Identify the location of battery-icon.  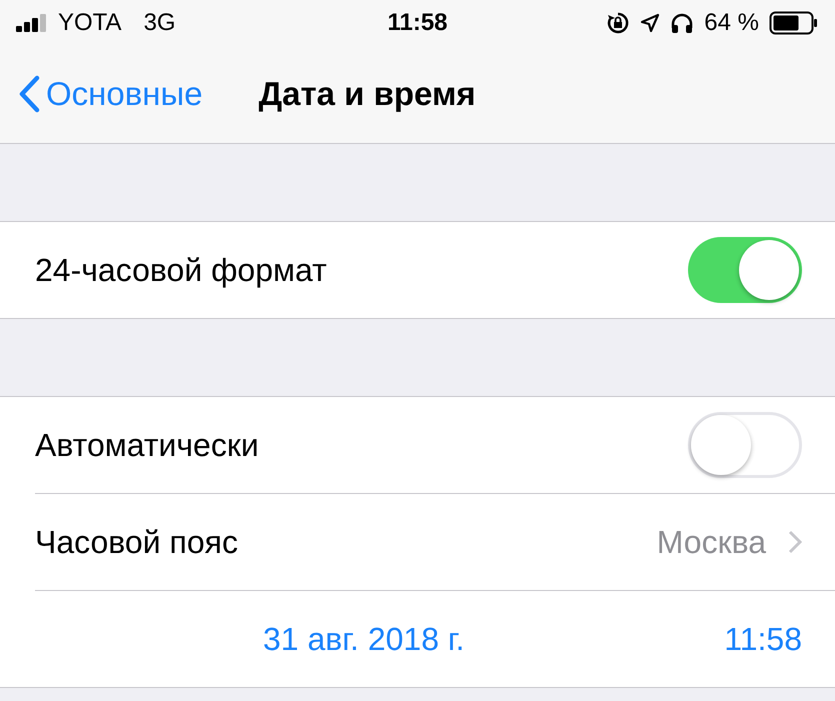
(794, 22).